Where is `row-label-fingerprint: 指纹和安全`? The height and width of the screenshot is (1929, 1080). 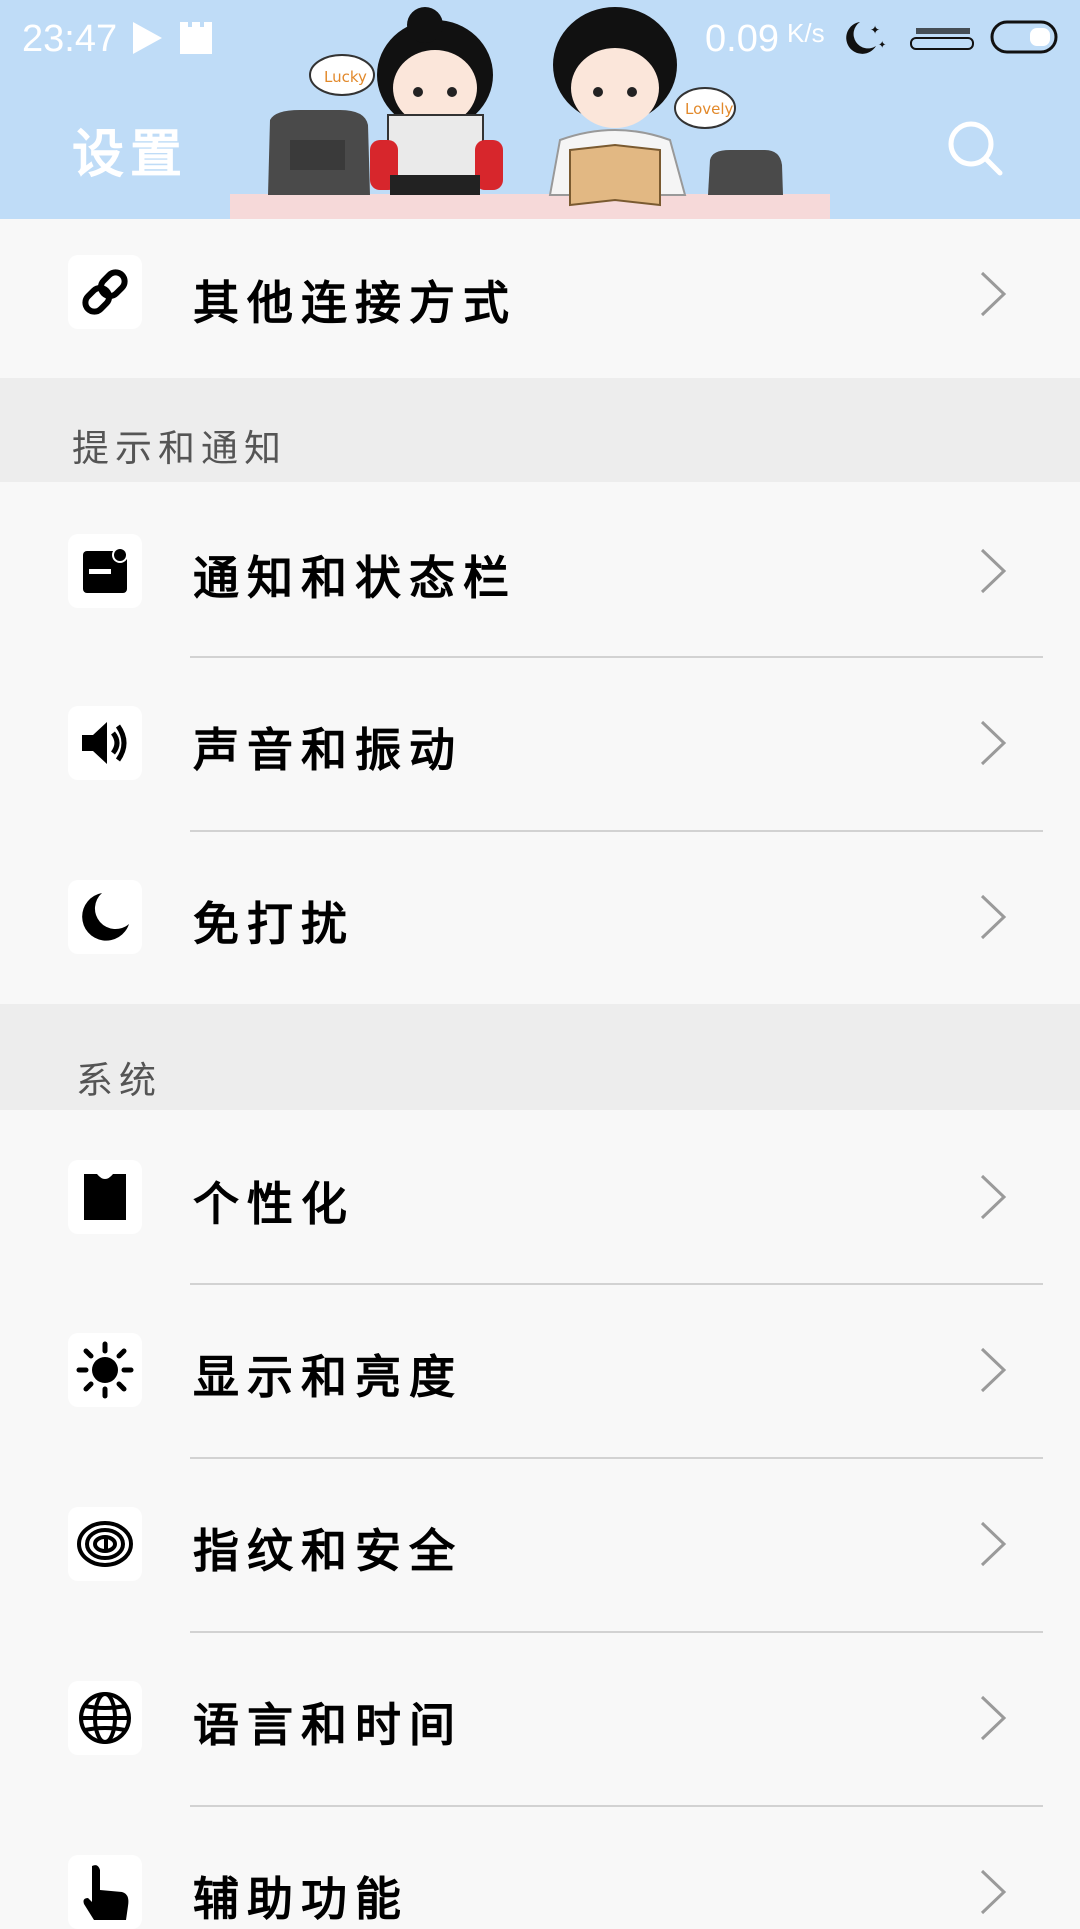 row-label-fingerprint: 指纹和安全 is located at coordinates (328, 1551).